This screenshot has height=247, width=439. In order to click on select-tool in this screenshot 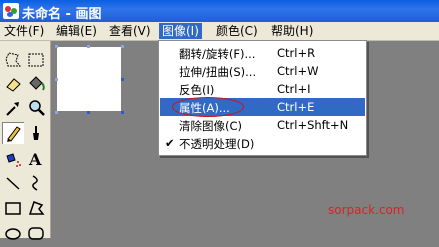, I will do `click(36, 60)`.